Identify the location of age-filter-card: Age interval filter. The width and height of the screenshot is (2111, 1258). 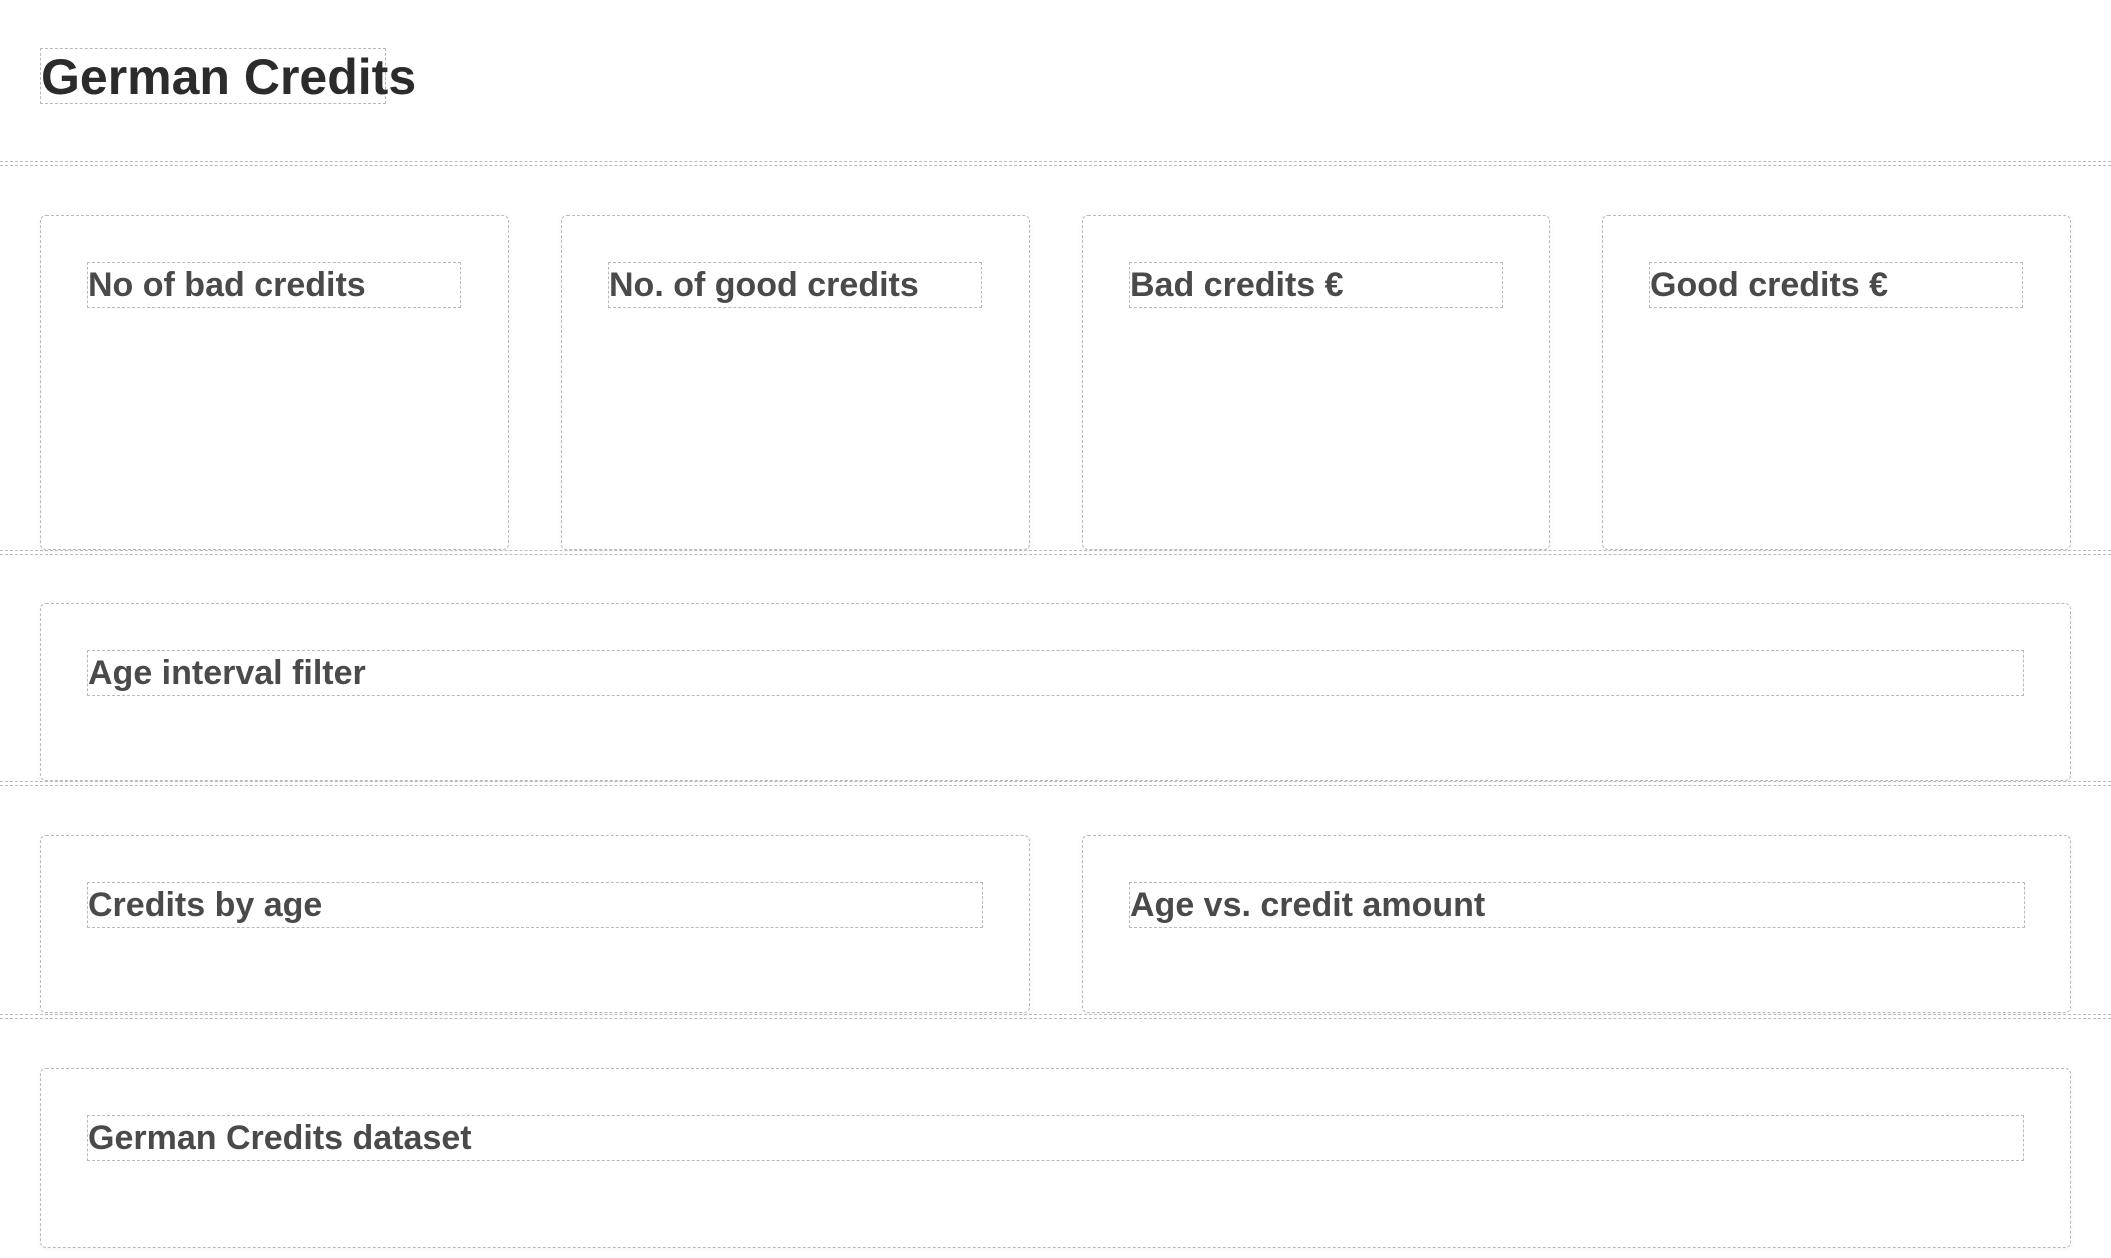
(1055, 692).